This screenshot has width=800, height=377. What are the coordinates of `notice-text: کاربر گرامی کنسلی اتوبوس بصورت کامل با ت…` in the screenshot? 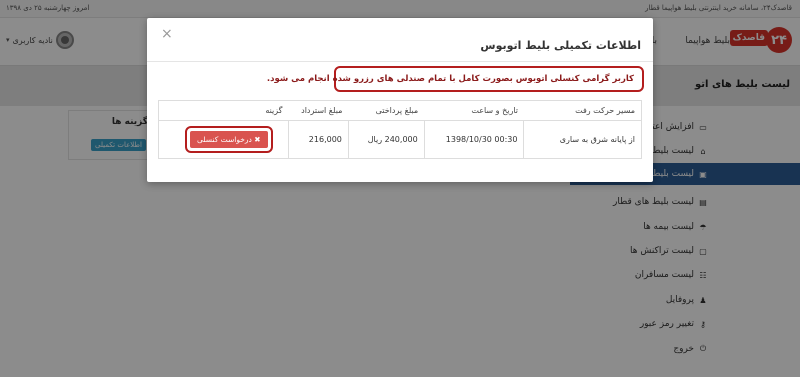 It's located at (450, 79).